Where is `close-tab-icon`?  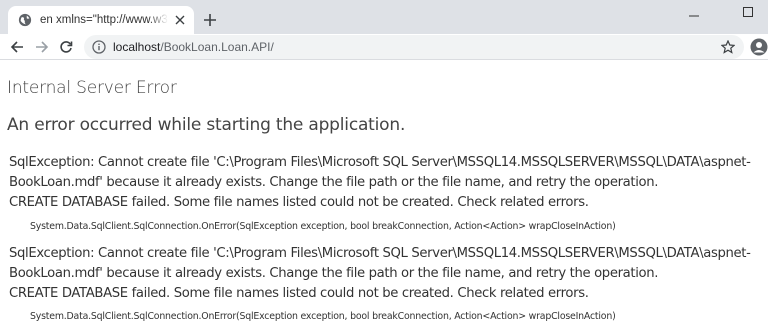 close-tab-icon is located at coordinates (180, 20).